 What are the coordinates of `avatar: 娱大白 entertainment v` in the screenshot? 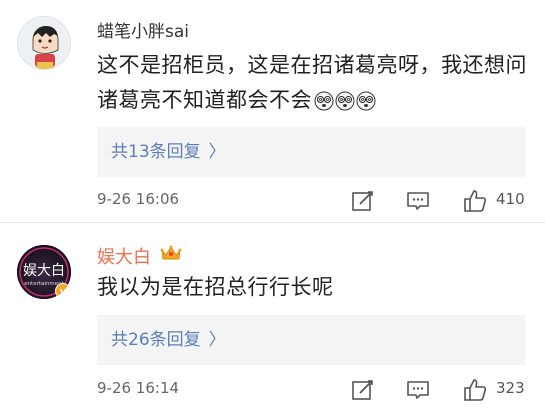 It's located at (44, 272).